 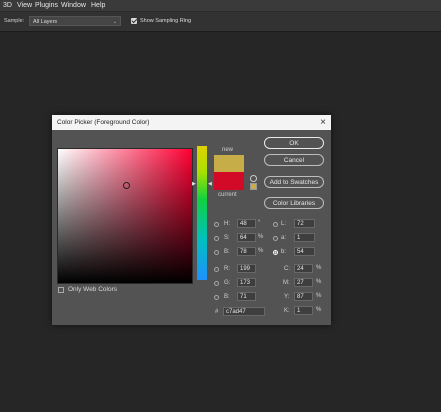 What do you see at coordinates (227, 269) in the screenshot?
I see `r-label: R:` at bounding box center [227, 269].